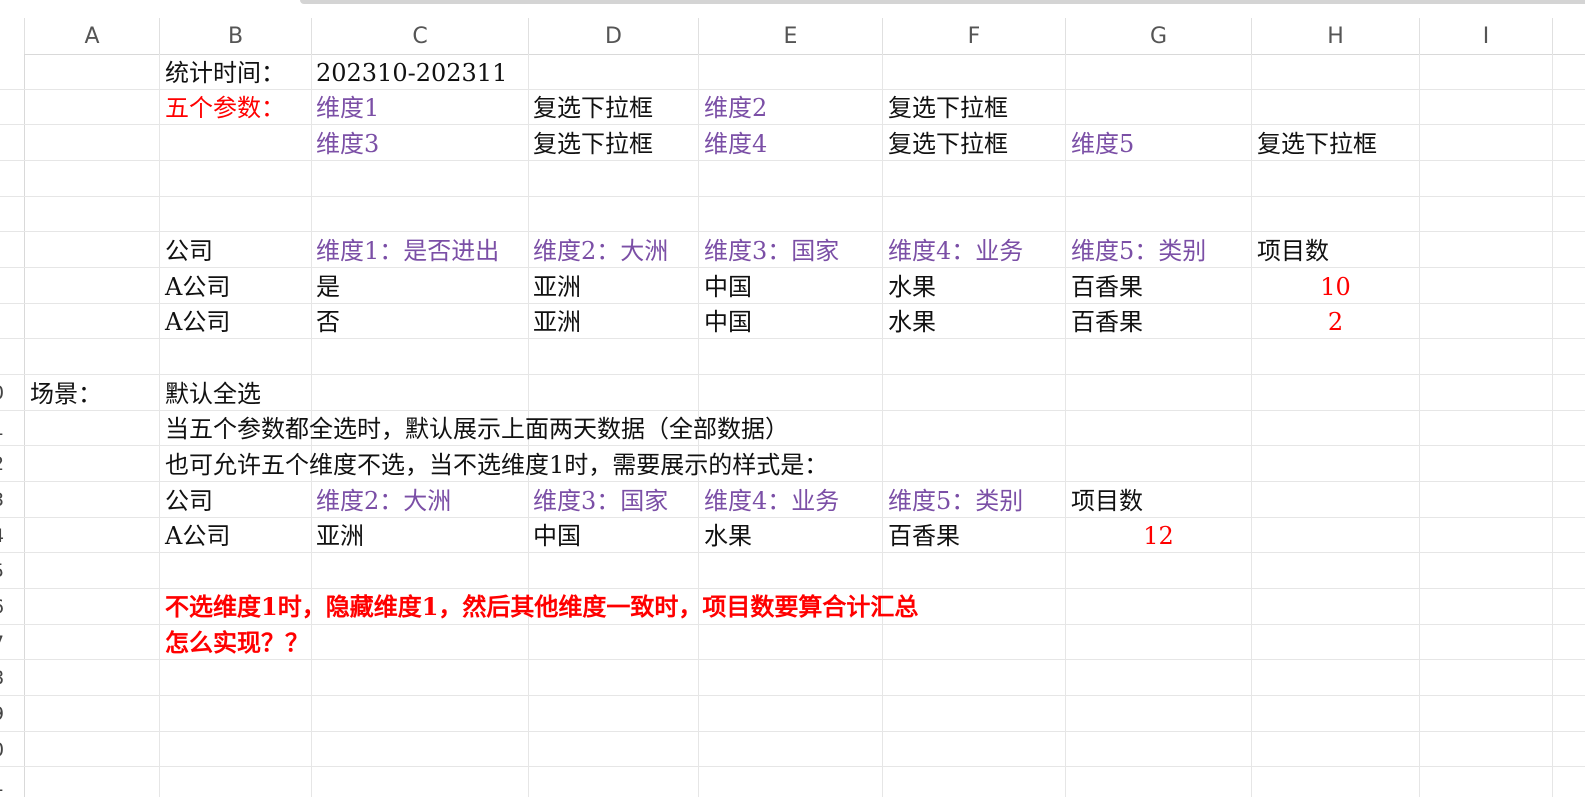 This screenshot has height=797, width=1585. What do you see at coordinates (1158, 36) in the screenshot?
I see `column-header-g: G` at bounding box center [1158, 36].